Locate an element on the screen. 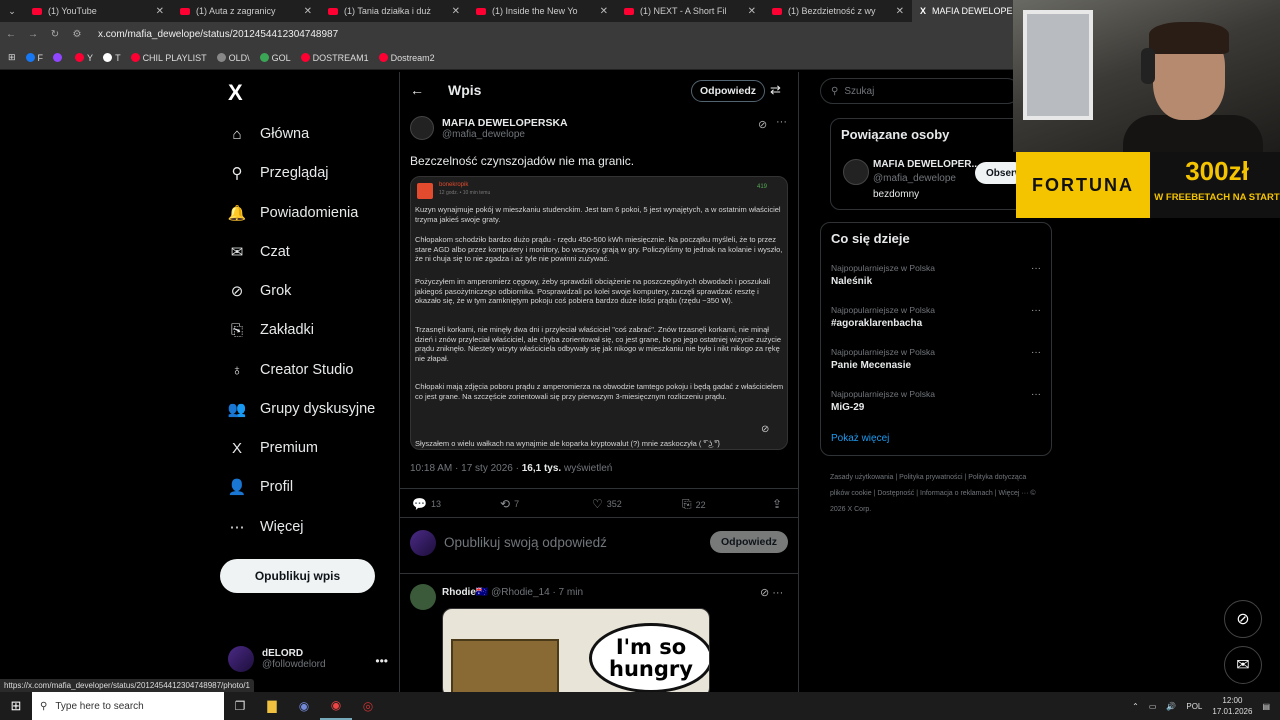 The height and width of the screenshot is (720, 1280). tab-search-icon: ⌄ is located at coordinates (12, 11).